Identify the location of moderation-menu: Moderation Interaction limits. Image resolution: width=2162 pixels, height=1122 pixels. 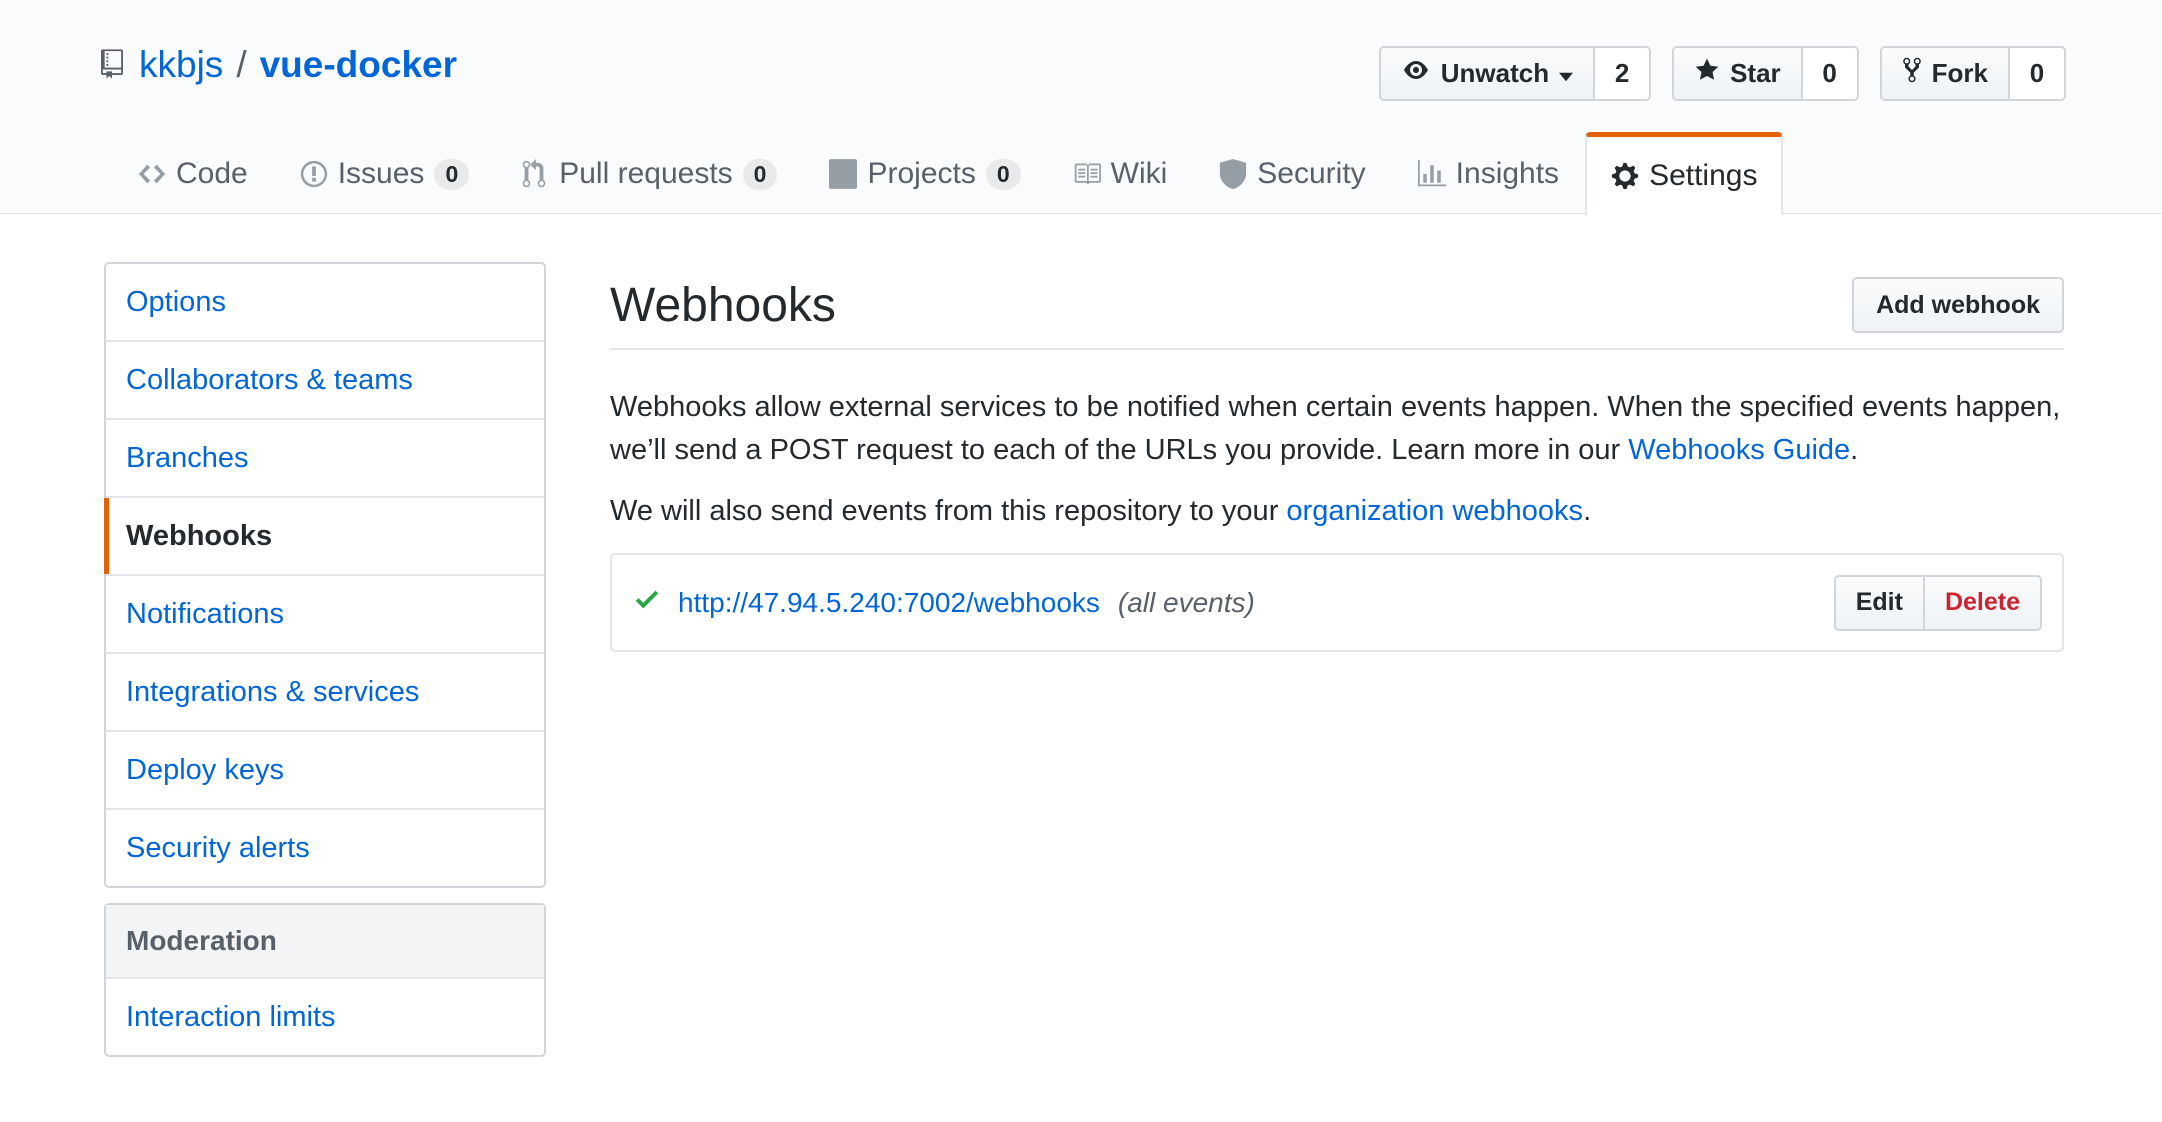
(325, 980).